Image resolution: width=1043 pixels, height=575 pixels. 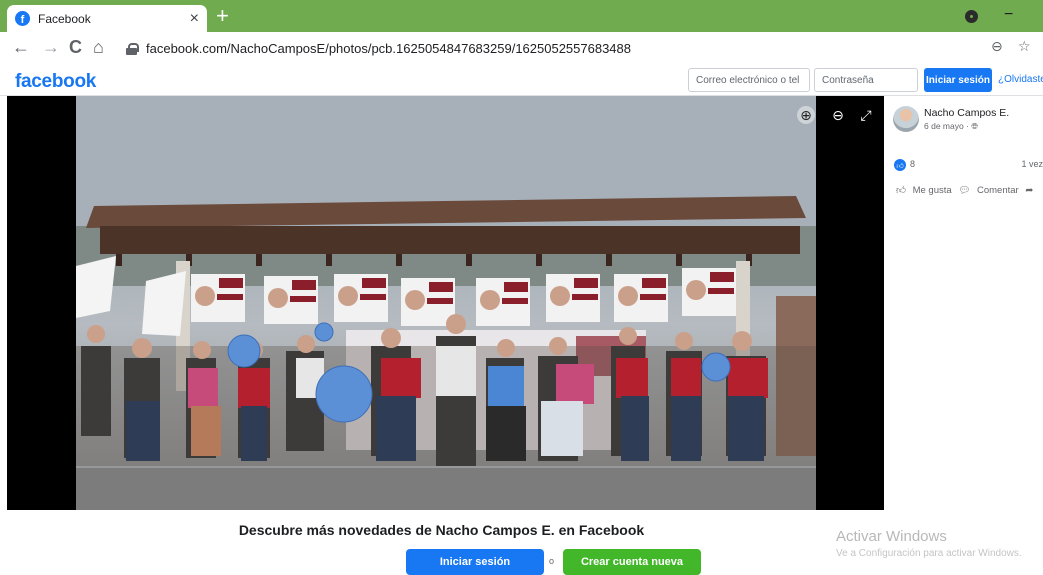 I want to click on new-tab-button: +, so click(x=222, y=16).